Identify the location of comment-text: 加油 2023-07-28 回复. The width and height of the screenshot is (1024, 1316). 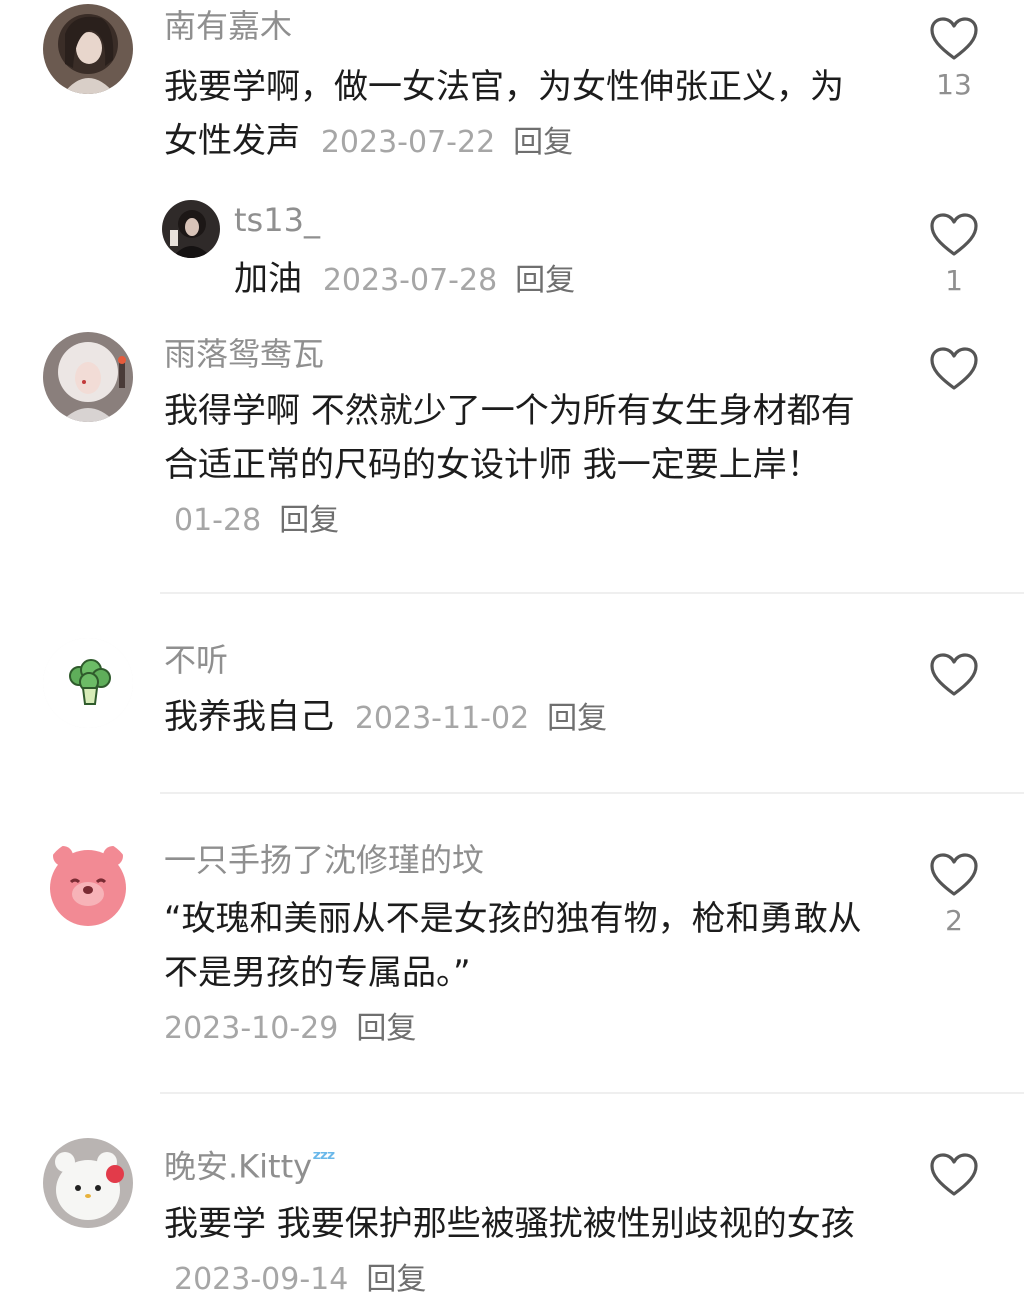
(544, 280).